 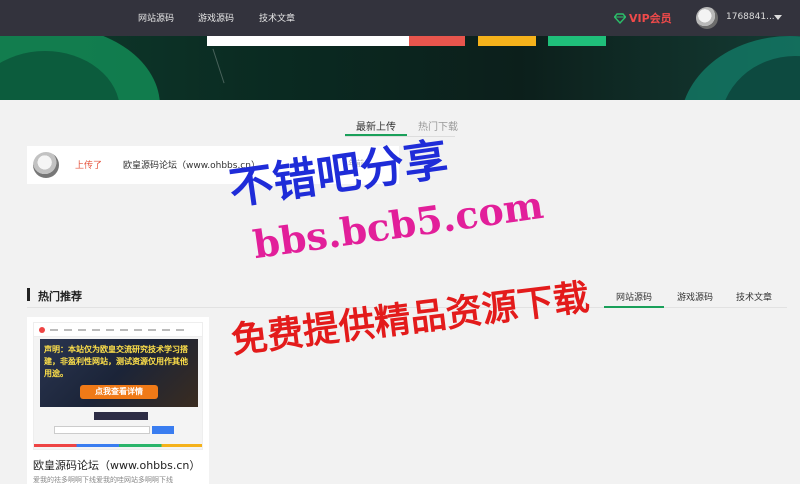 I want to click on nav-game-source: 游戏源码, so click(x=216, y=17).